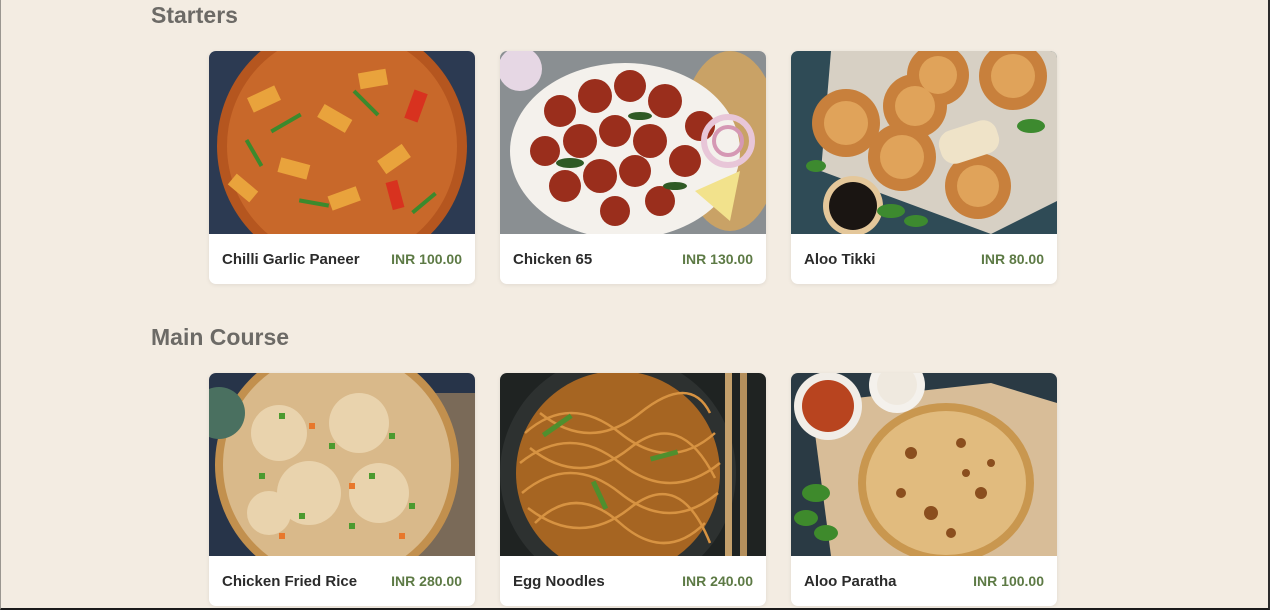 The width and height of the screenshot is (1270, 610). What do you see at coordinates (291, 259) in the screenshot?
I see `item-name: Chilli Garlic Paneer` at bounding box center [291, 259].